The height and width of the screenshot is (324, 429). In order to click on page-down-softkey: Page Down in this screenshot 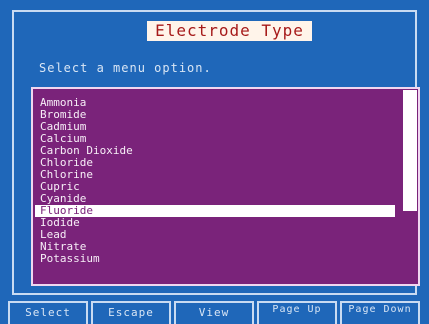, I will do `click(380, 312)`.